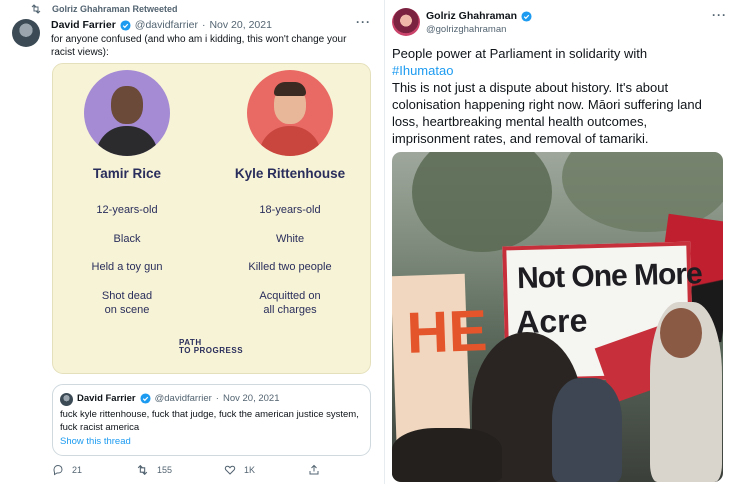 The width and height of the screenshot is (730, 484). What do you see at coordinates (115, 9) in the screenshot?
I see `retweet-label: Golriz Ghahraman Retweeted` at bounding box center [115, 9].